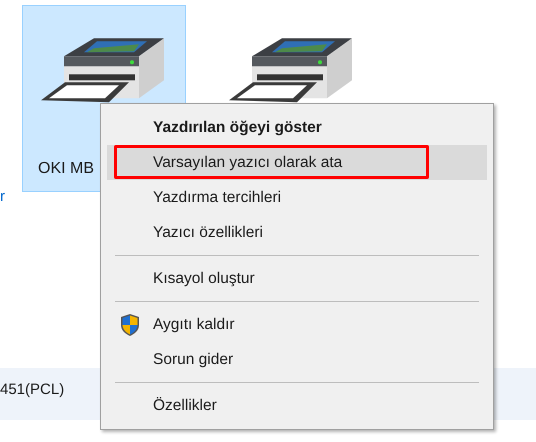 This screenshot has width=536, height=442. Describe the element at coordinates (32, 390) in the screenshot. I see `status-text: 451(PCL)` at that location.